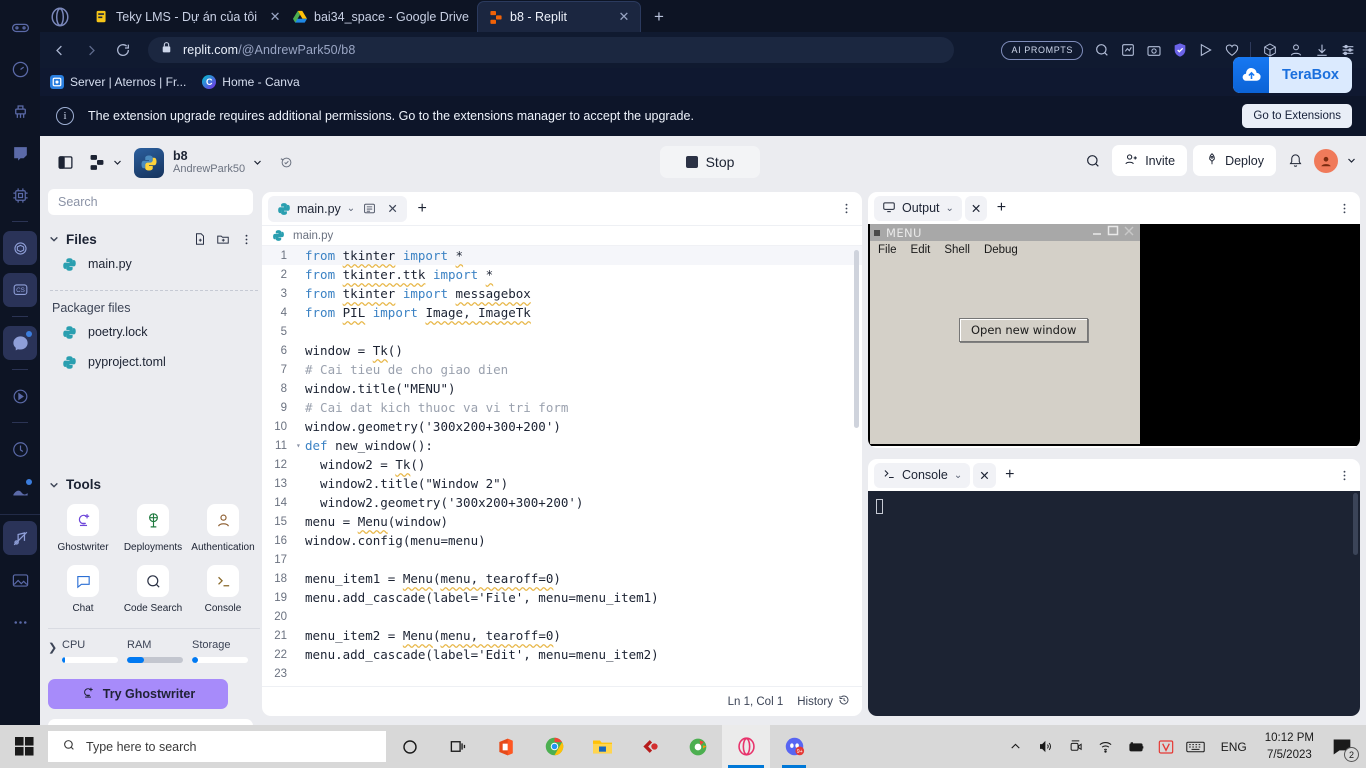  Describe the element at coordinates (20, 449) in the screenshot. I see `history-clock-icon` at that location.